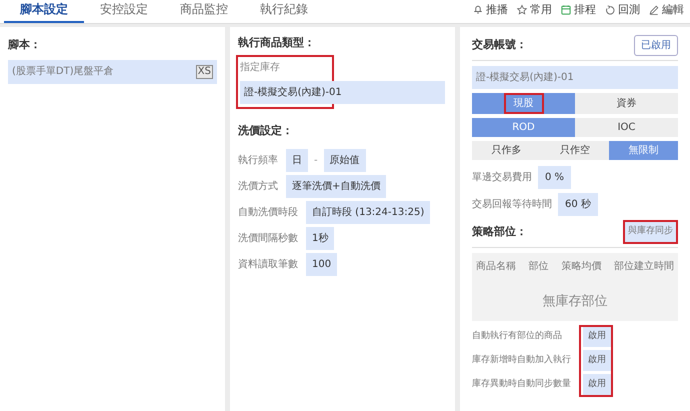  Describe the element at coordinates (666, 10) in the screenshot. I see `toolbar-button: 編輯` at that location.